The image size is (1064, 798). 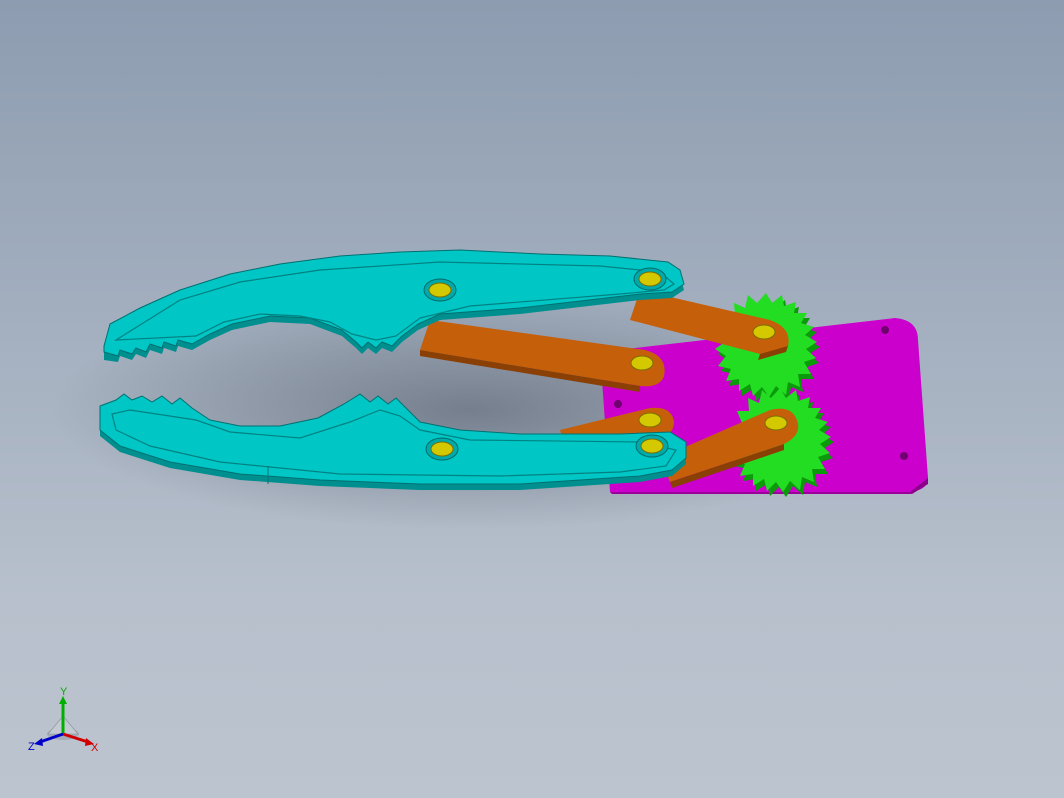 I want to click on z-axis-label: Z, so click(x=31, y=747).